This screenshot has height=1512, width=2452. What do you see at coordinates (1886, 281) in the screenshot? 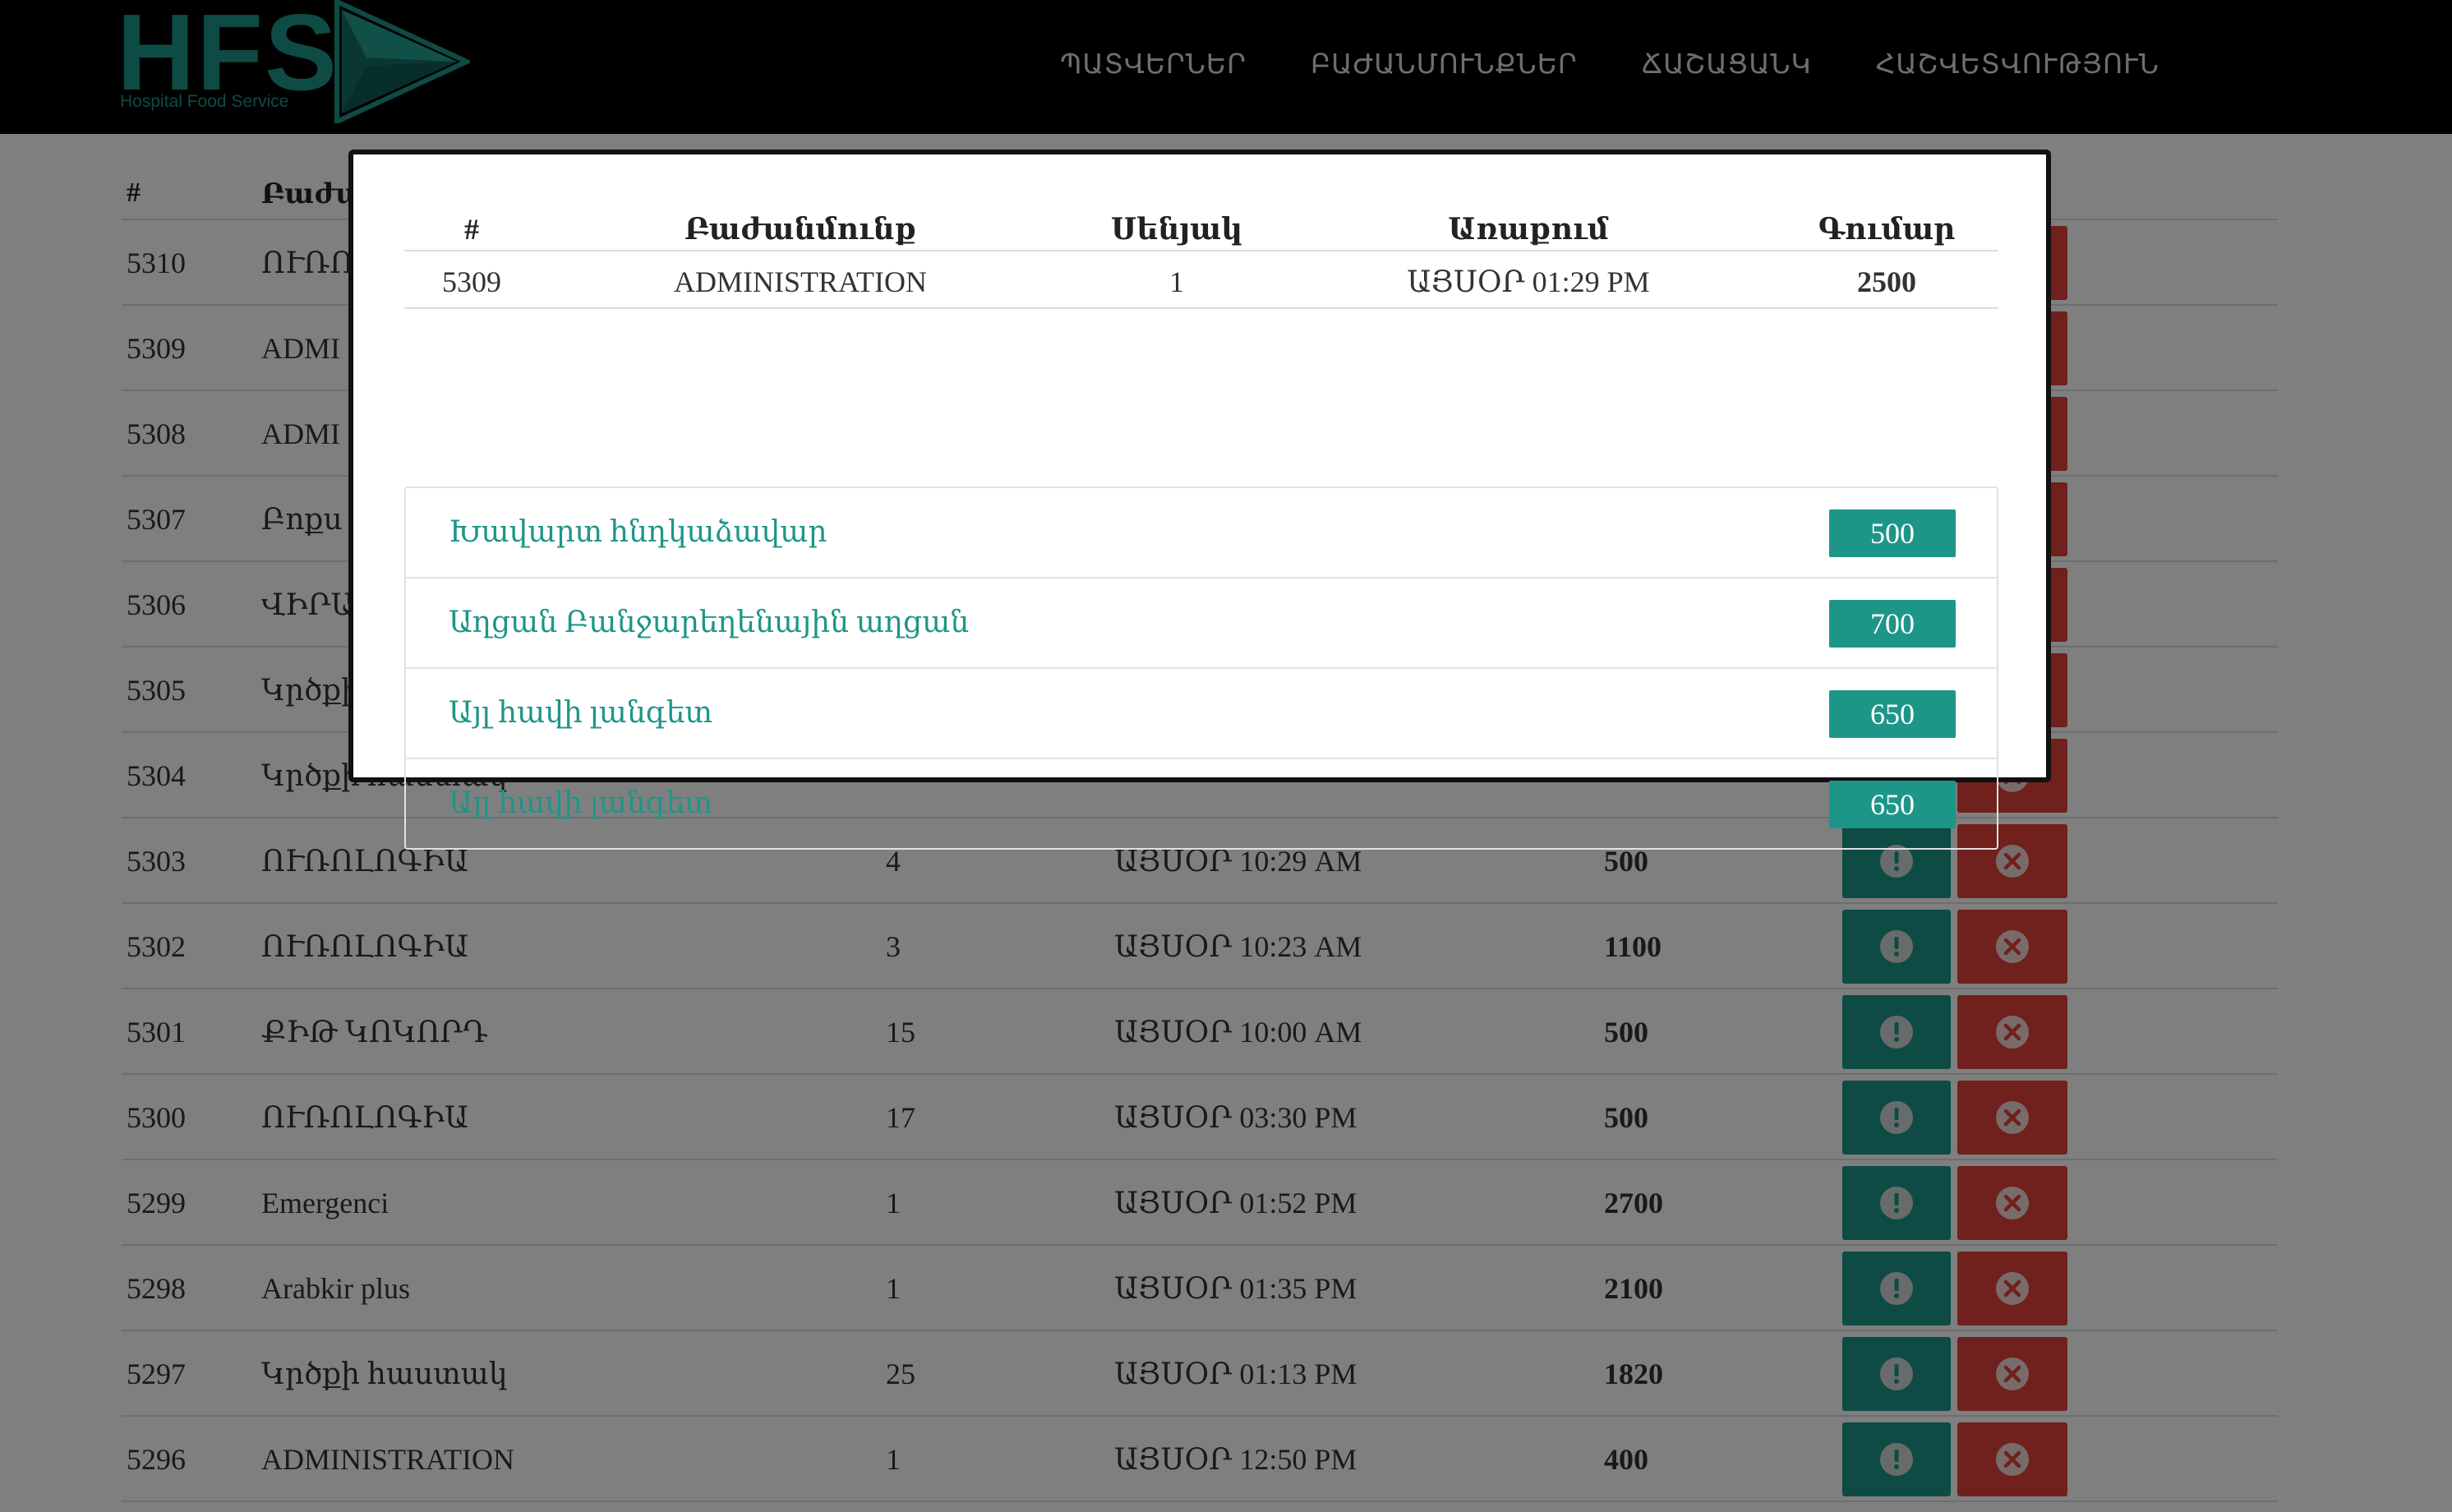
I see `order-sum: 2500` at bounding box center [1886, 281].